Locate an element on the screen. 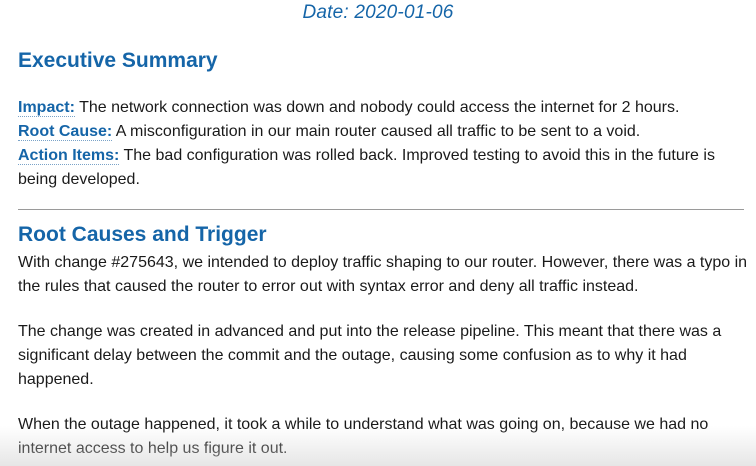 The width and height of the screenshot is (756, 466). impact-label: Impact: is located at coordinates (46, 108).